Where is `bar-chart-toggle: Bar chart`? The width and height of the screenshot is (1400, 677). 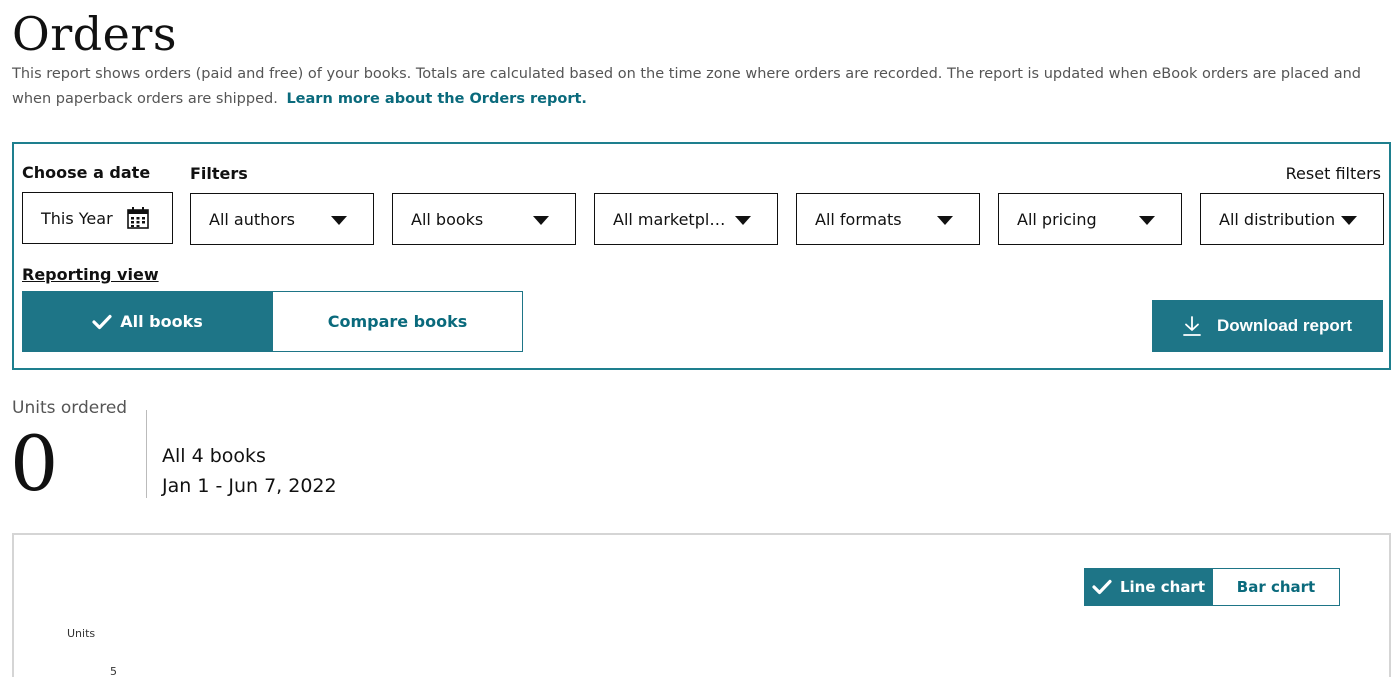 bar-chart-toggle: Bar chart is located at coordinates (1276, 587).